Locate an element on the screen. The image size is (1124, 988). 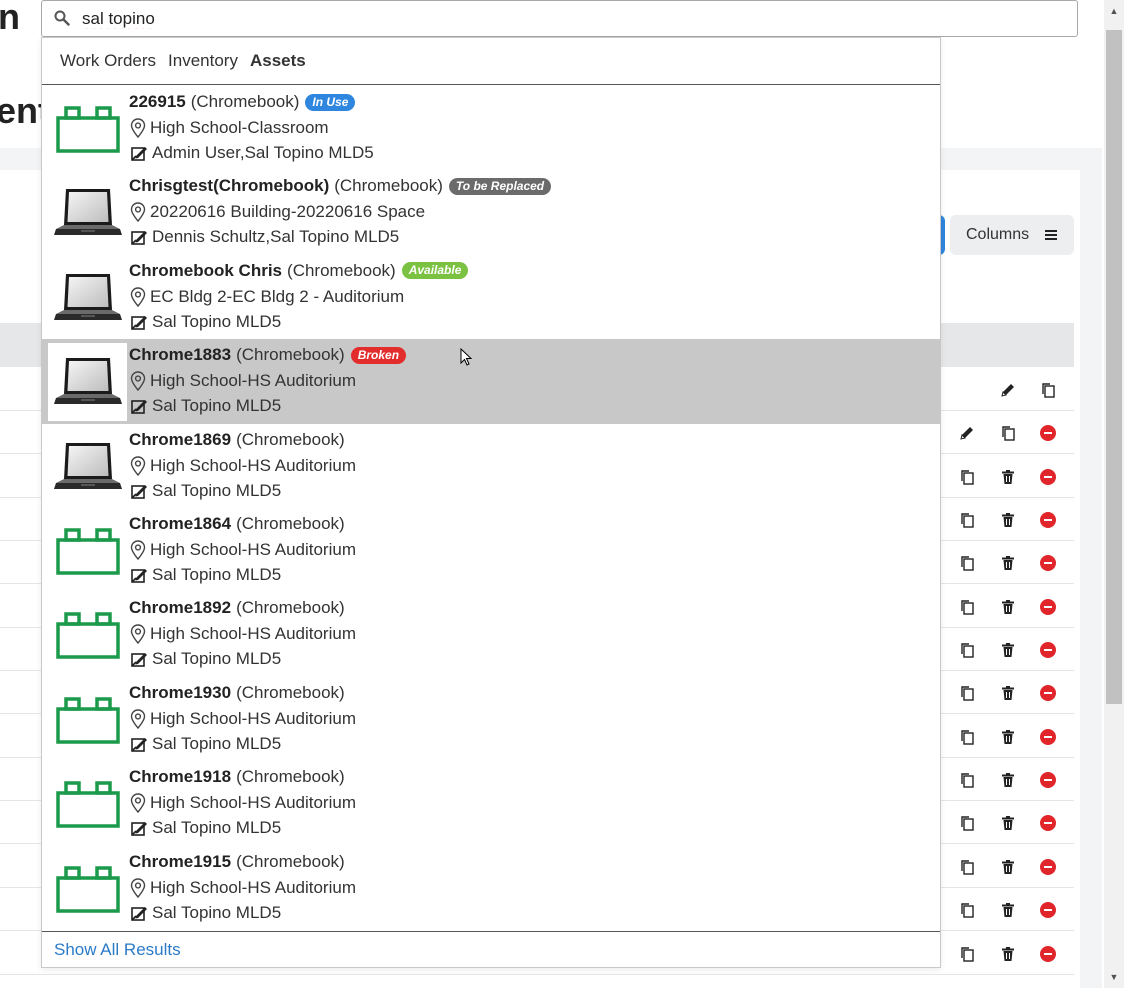
assigned-users-text: Admin User,Sal Topino MLD5 is located at coordinates (263, 152).